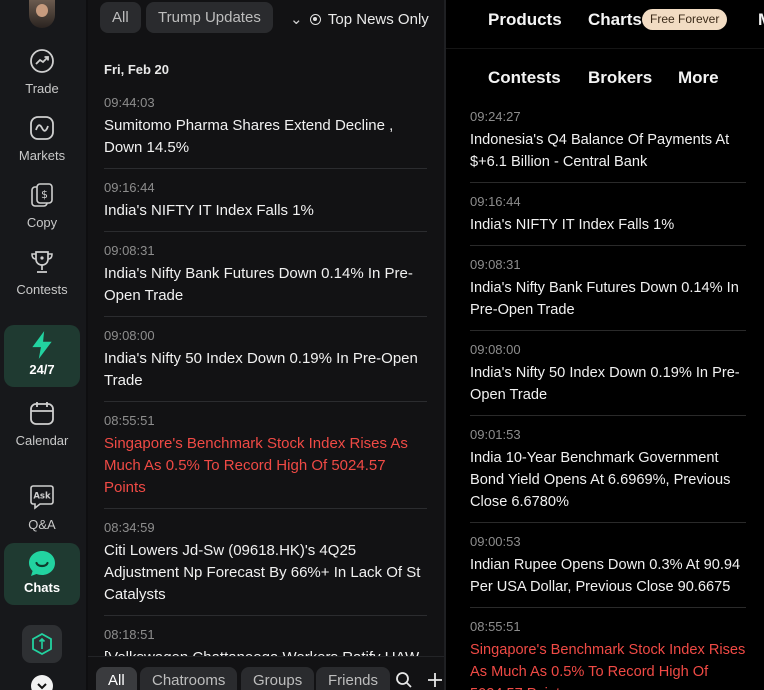 Image resolution: width=764 pixels, height=690 pixels. Describe the element at coordinates (378, 19) in the screenshot. I see `top-news-label: Top News Only` at that location.